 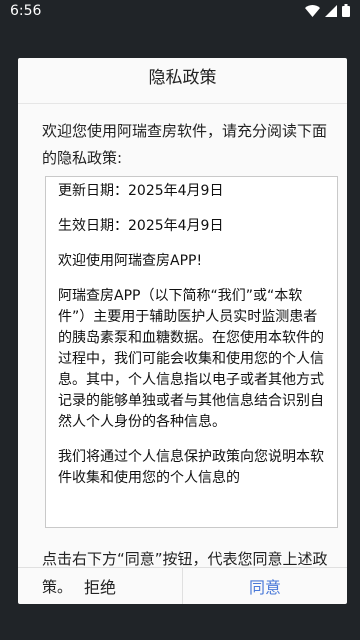 I want to click on policy-effective-date: 生效日期：2025年4月9日, so click(x=141, y=226).